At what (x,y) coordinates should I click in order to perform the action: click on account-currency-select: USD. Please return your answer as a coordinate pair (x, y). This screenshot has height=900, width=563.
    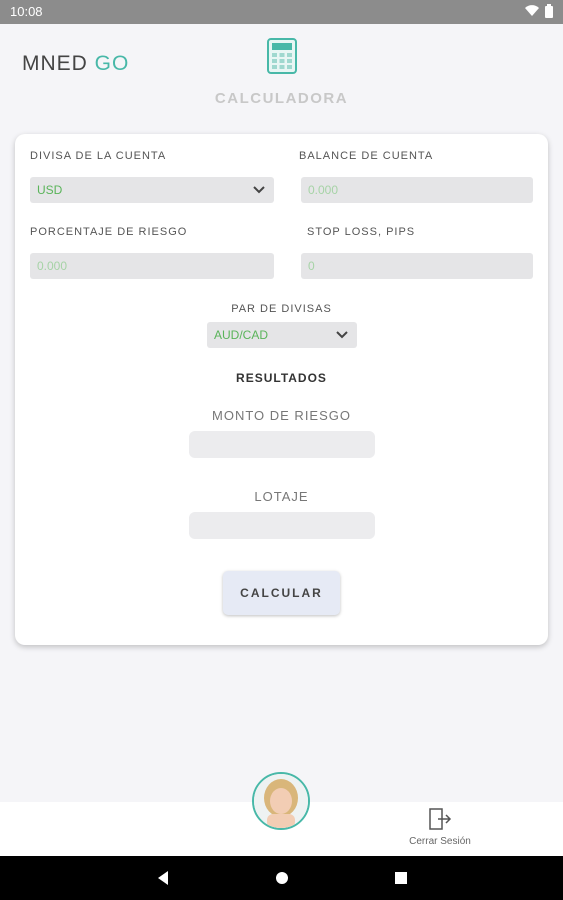
    Looking at the image, I should click on (152, 190).